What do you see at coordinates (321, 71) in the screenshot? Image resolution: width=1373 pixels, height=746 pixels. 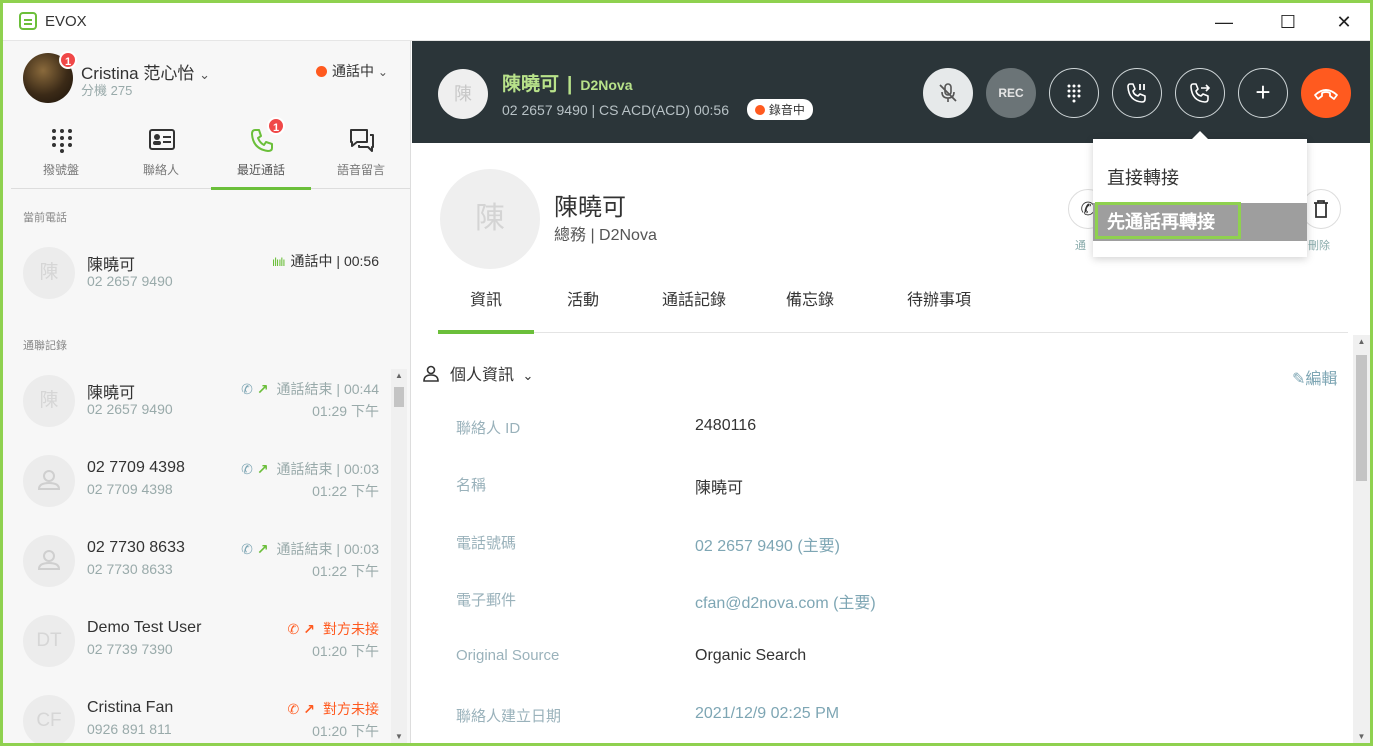 I see `status-dot-icon` at bounding box center [321, 71].